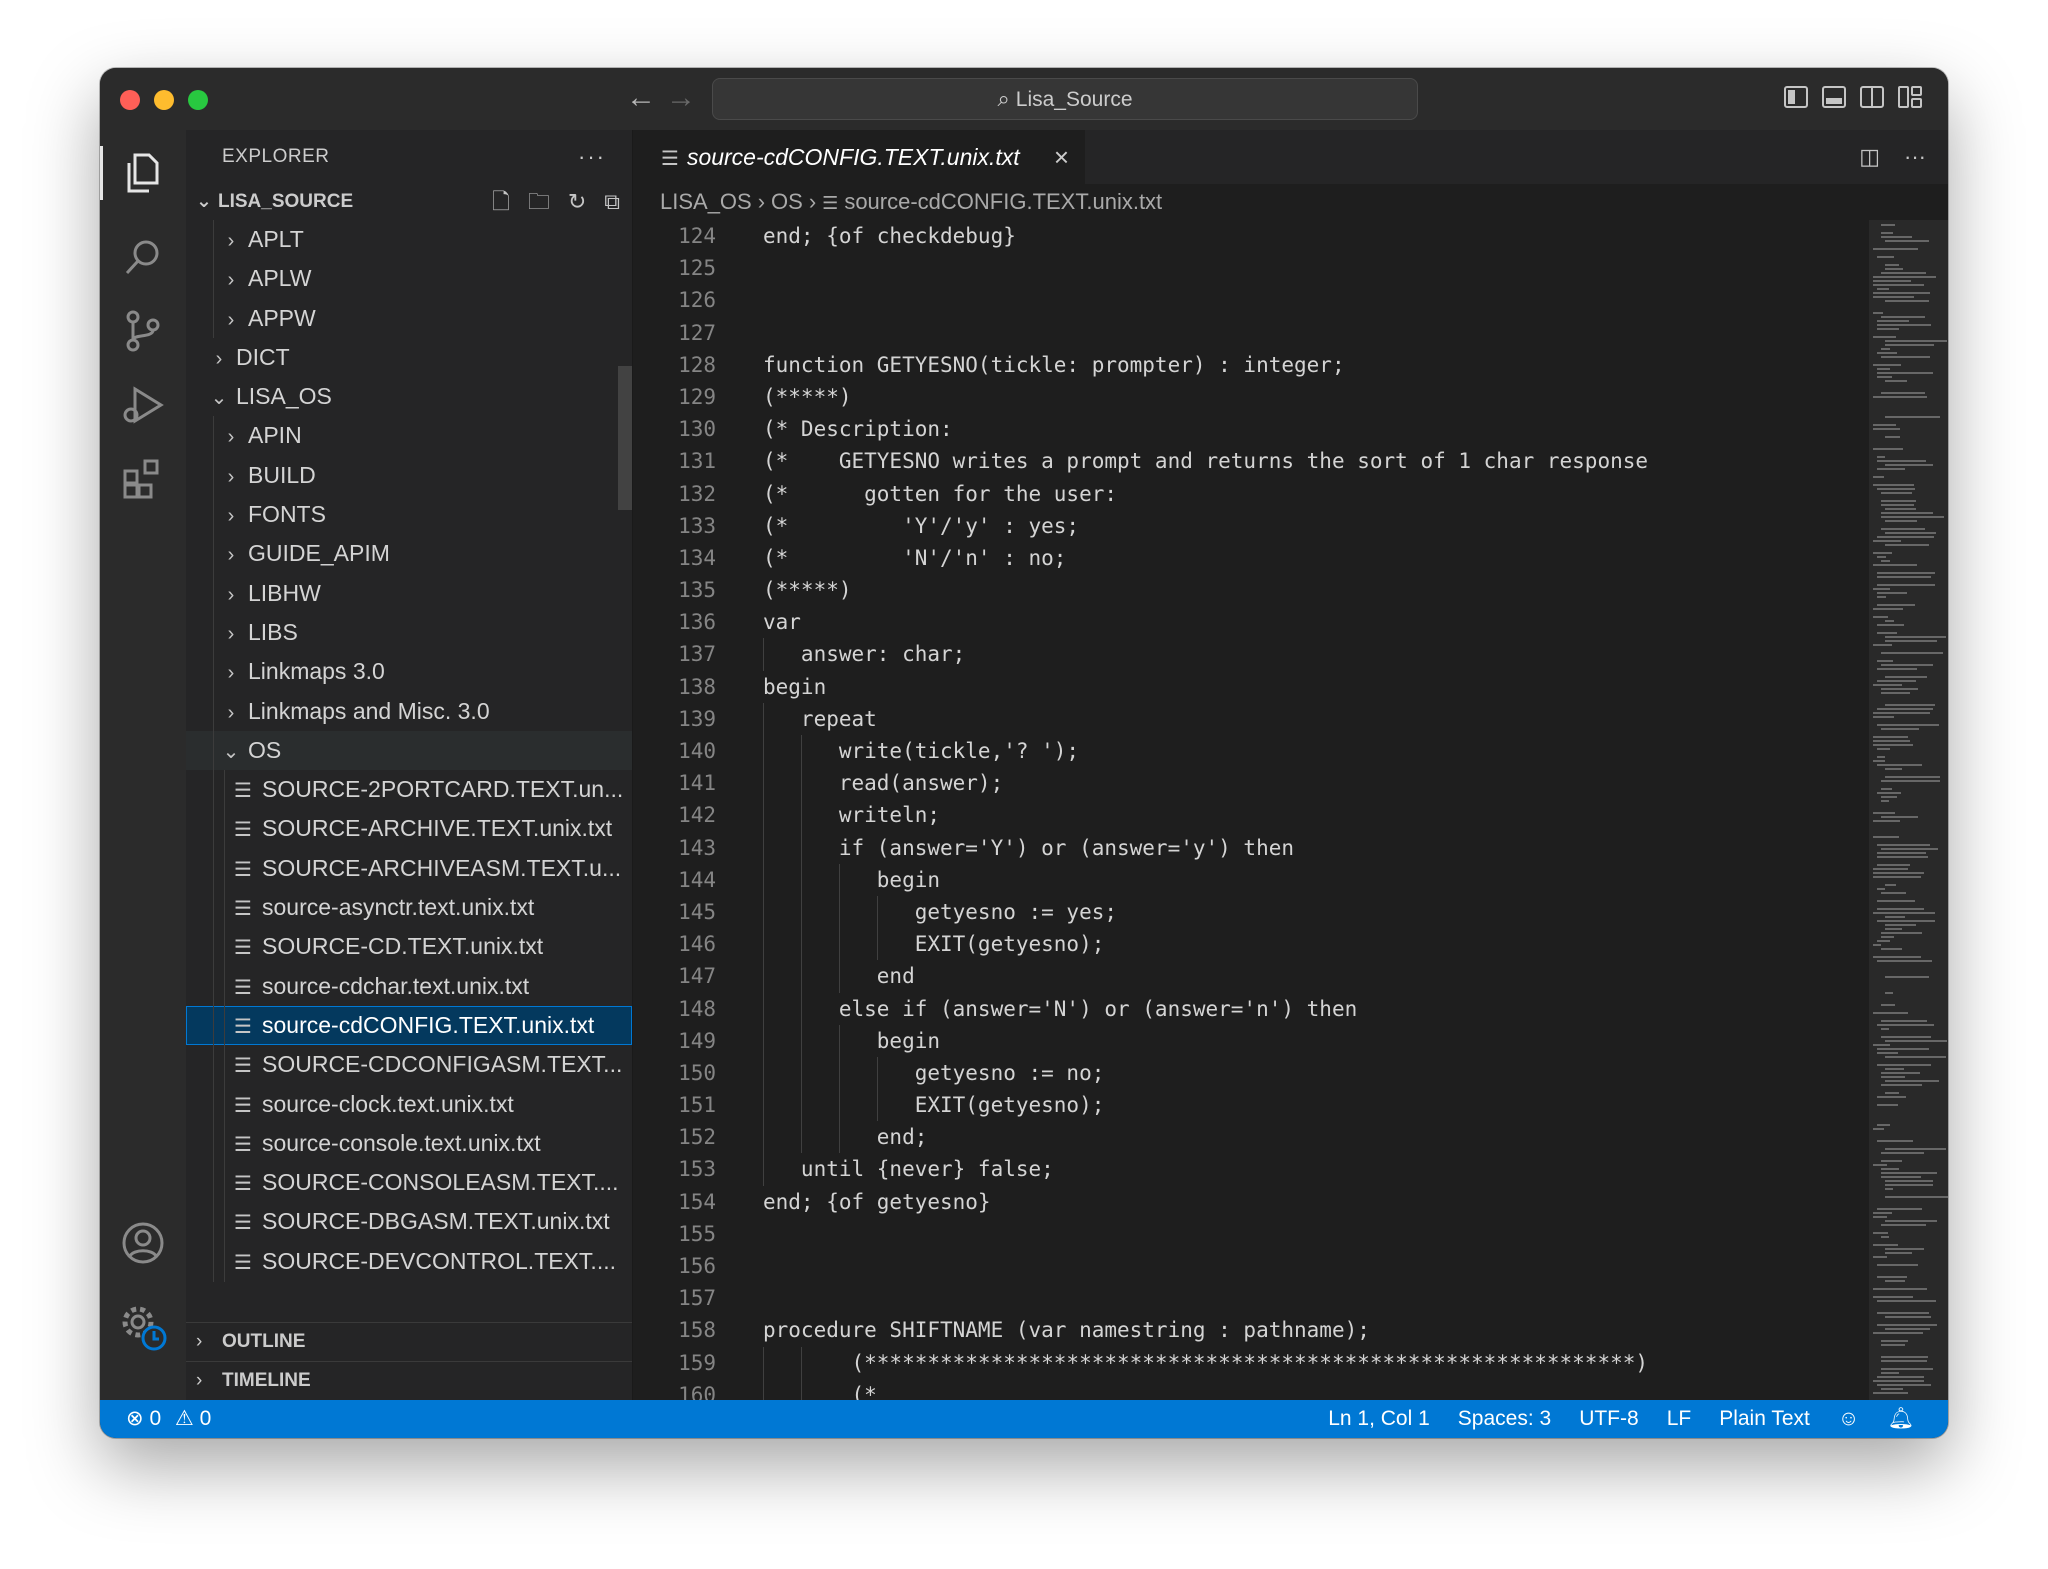 Image resolution: width=2048 pixels, height=1569 pixels. What do you see at coordinates (409, 436) in the screenshot?
I see `tree-folder: › APIN` at bounding box center [409, 436].